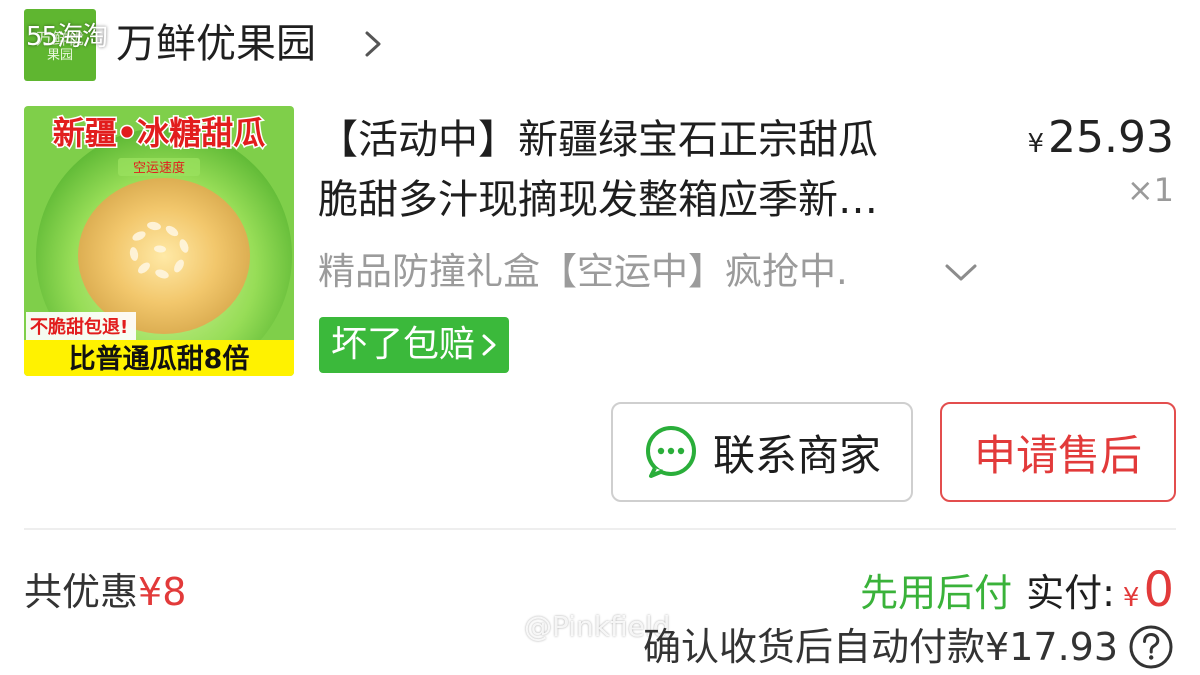  What do you see at coordinates (79, 327) in the screenshot?
I see `image-badge-text: 不脆甜包退!` at bounding box center [79, 327].